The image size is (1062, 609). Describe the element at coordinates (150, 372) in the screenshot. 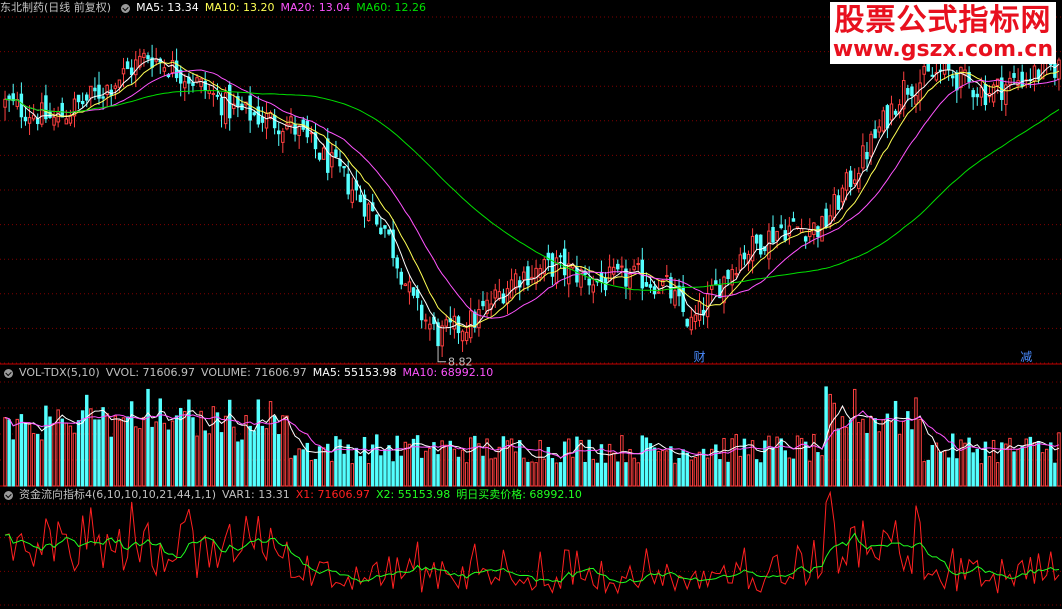

I see `vvol-readout: VVOL: 71606.97` at that location.